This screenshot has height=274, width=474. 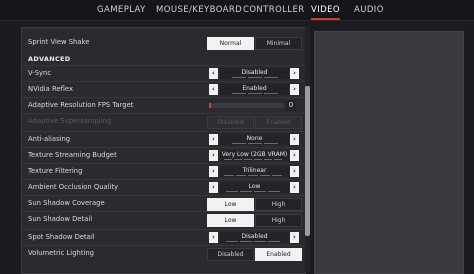 I want to click on anti-aliasing-value-text: None, so click(x=254, y=138).